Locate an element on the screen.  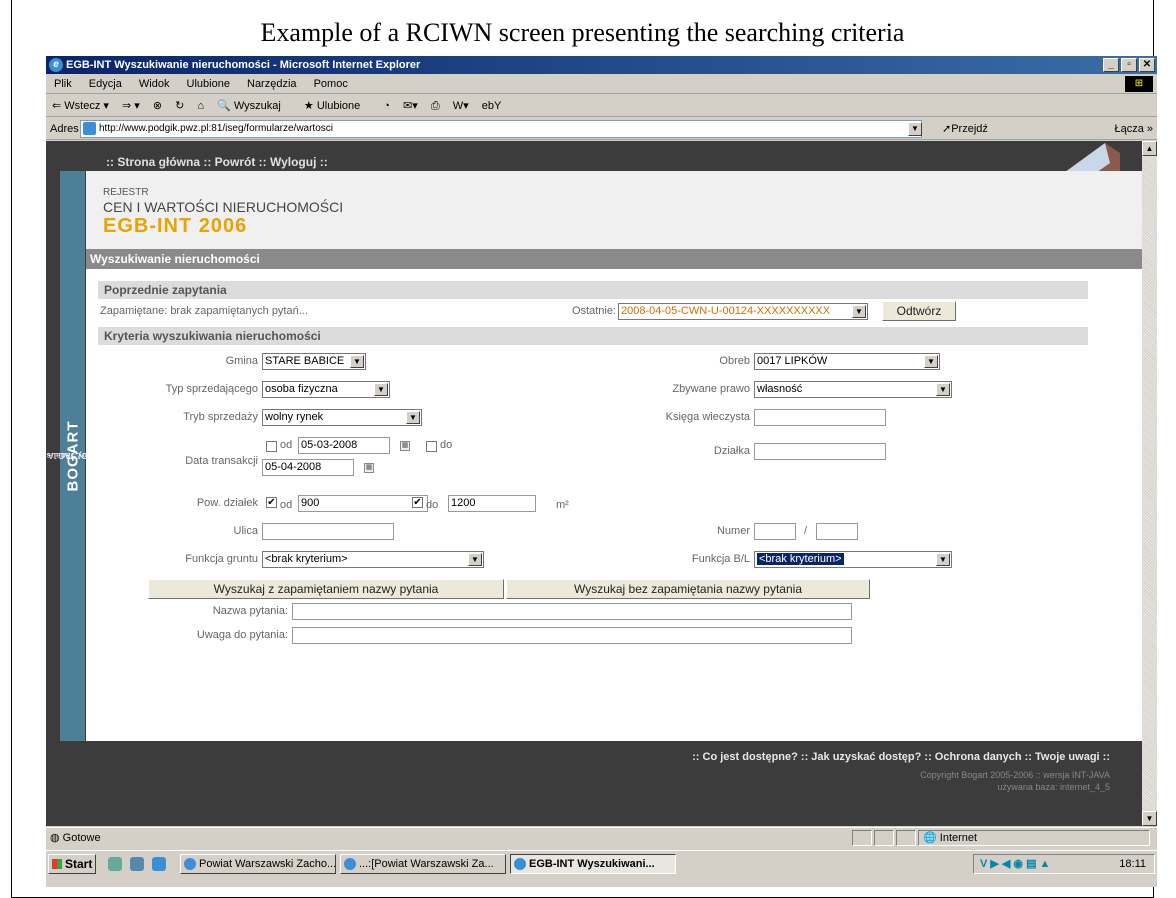
desktop-icon is located at coordinates (115, 864).